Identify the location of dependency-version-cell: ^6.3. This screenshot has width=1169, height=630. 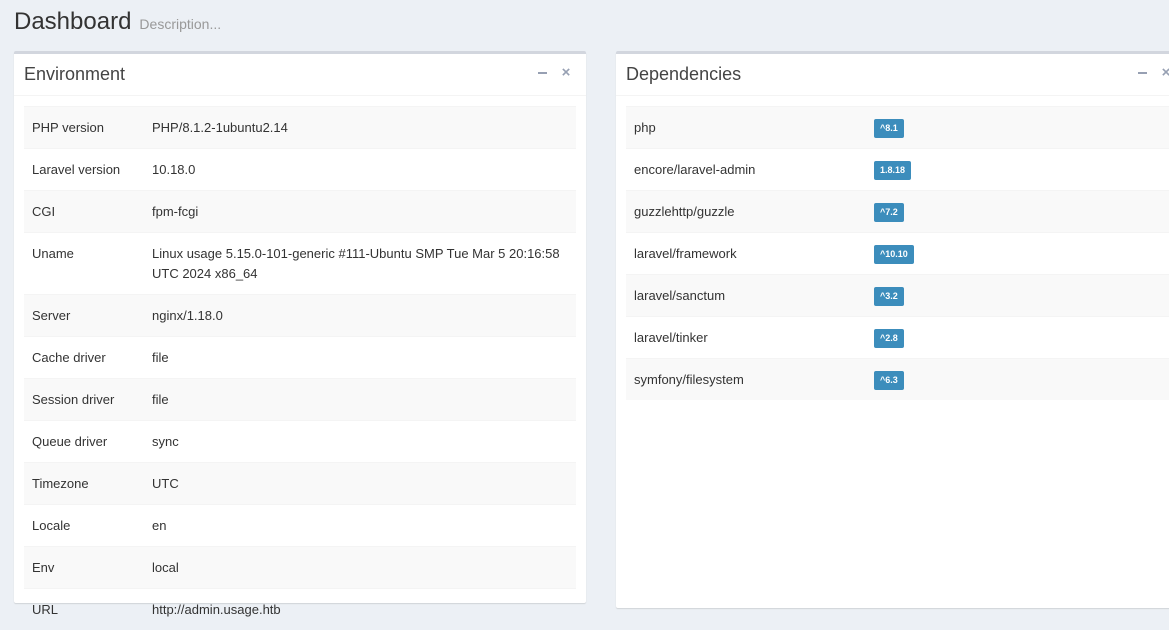
(1017, 380).